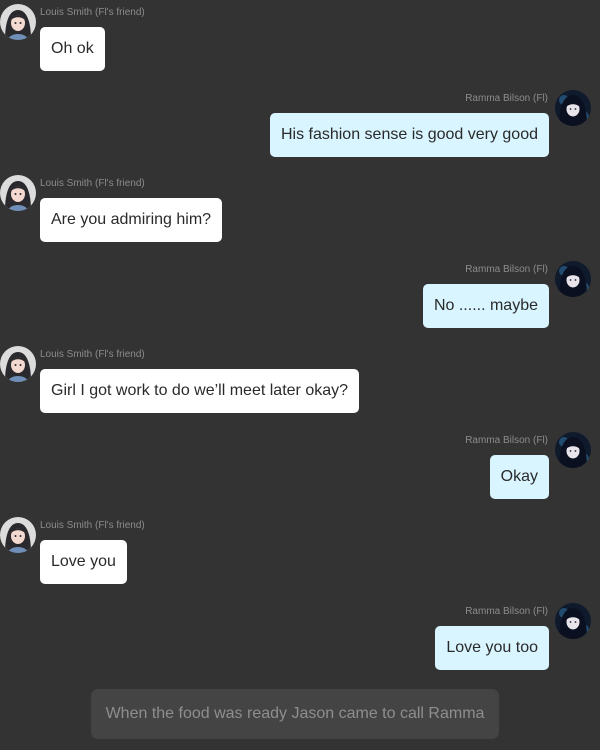 Image resolution: width=600 pixels, height=750 pixels. What do you see at coordinates (485, 306) in the screenshot?
I see `message-bubble: No ...... maybe` at bounding box center [485, 306].